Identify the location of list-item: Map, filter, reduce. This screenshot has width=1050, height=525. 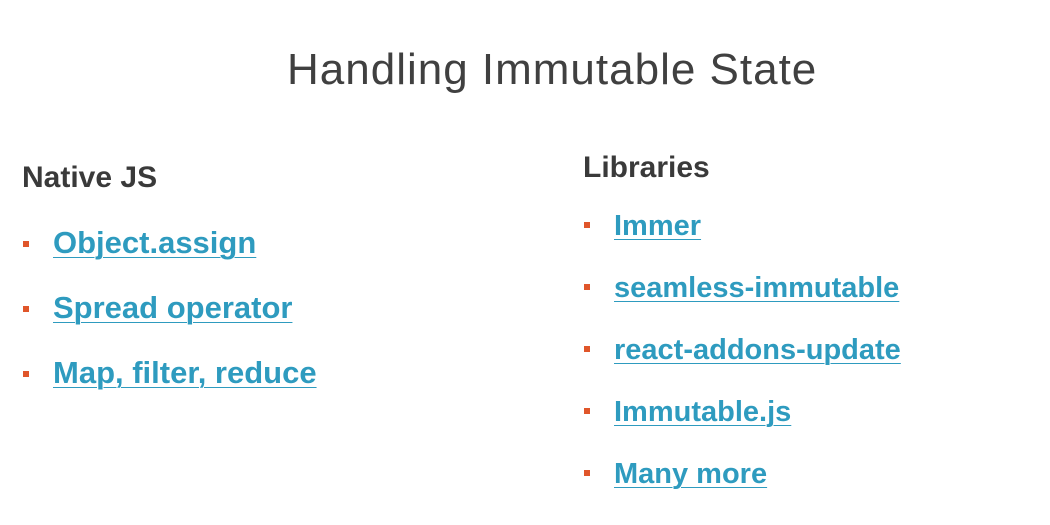
(169, 386).